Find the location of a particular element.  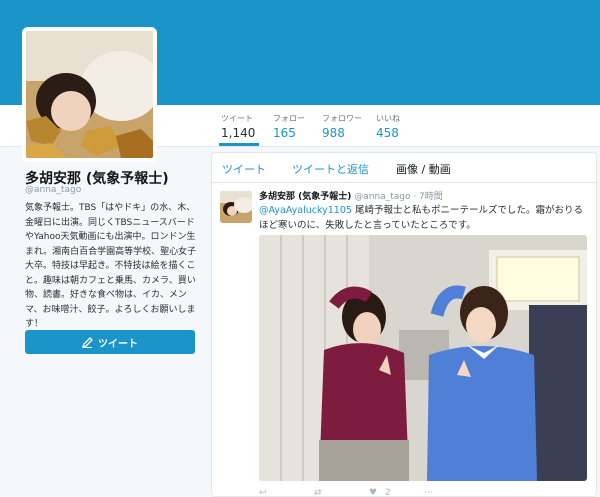

like-action: ♥ 2 is located at coordinates (380, 492).